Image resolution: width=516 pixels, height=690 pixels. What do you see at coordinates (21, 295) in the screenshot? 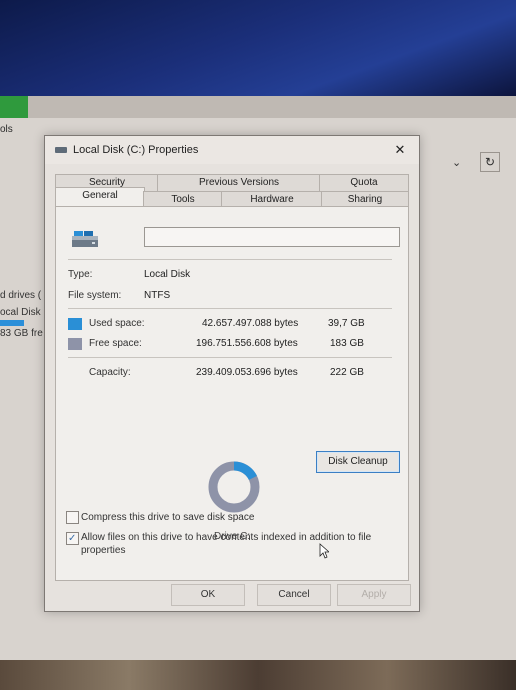
I see `devices-header: d drives (` at bounding box center [21, 295].